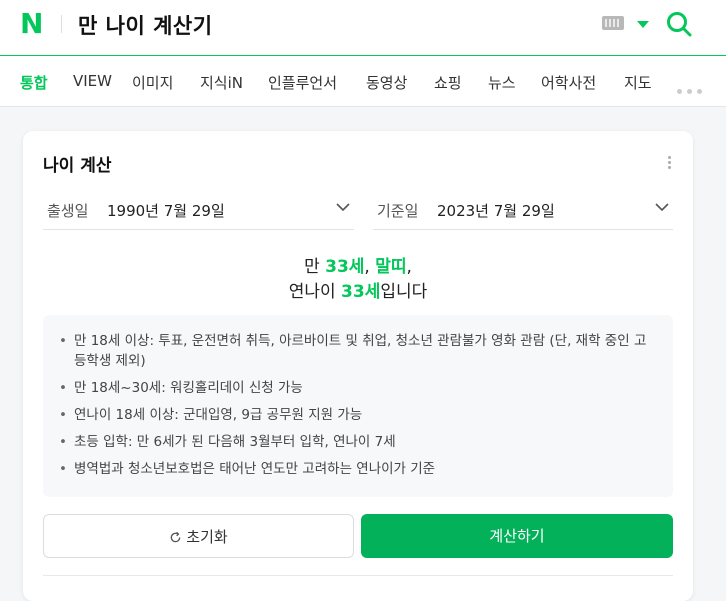 This screenshot has height=601, width=726. I want to click on tab-influencer: 인플루언서, so click(302, 82).